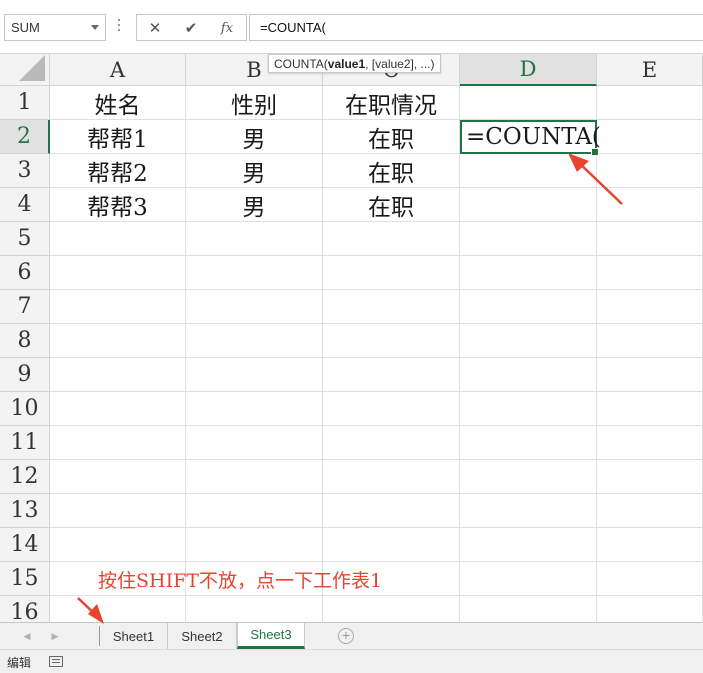  Describe the element at coordinates (56, 661) in the screenshot. I see `macro-record-icon` at that location.